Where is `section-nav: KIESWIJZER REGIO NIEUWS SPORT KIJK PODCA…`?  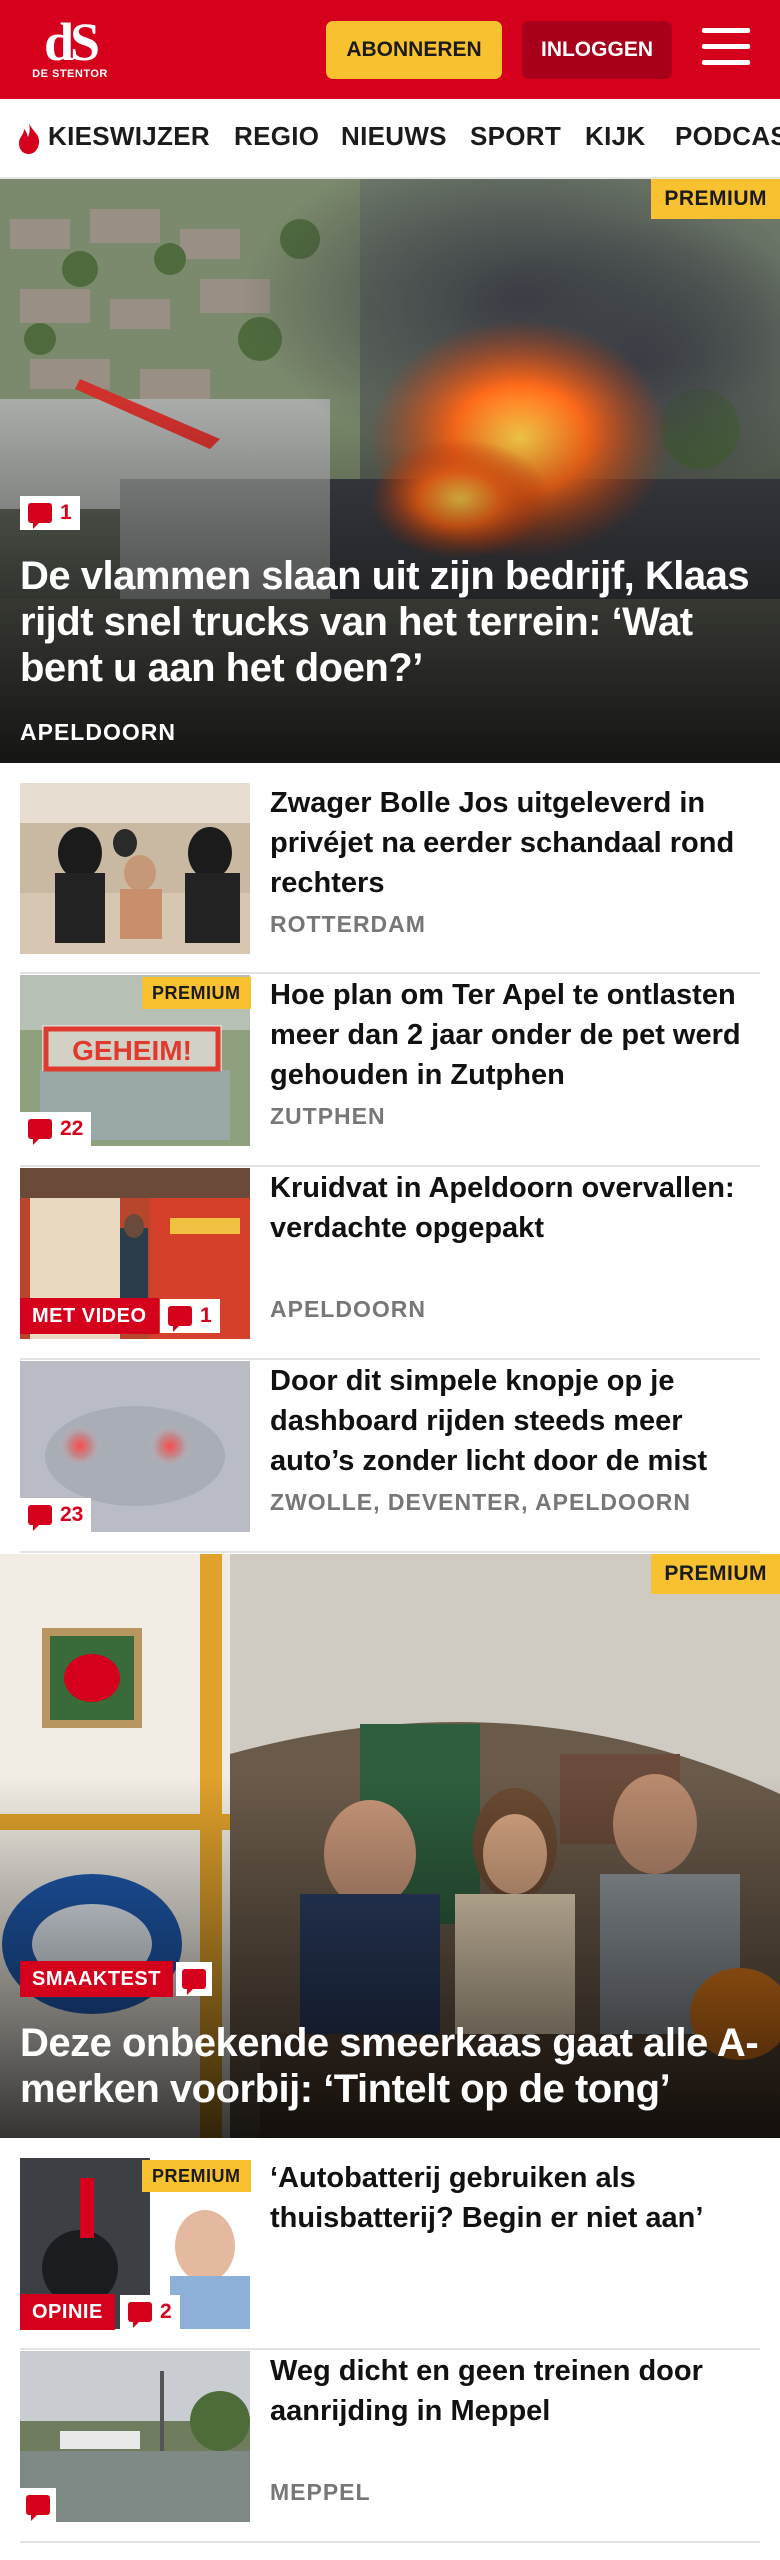 section-nav: KIESWIJZER REGIO NIEUWS SPORT KIJK PODCA… is located at coordinates (390, 139).